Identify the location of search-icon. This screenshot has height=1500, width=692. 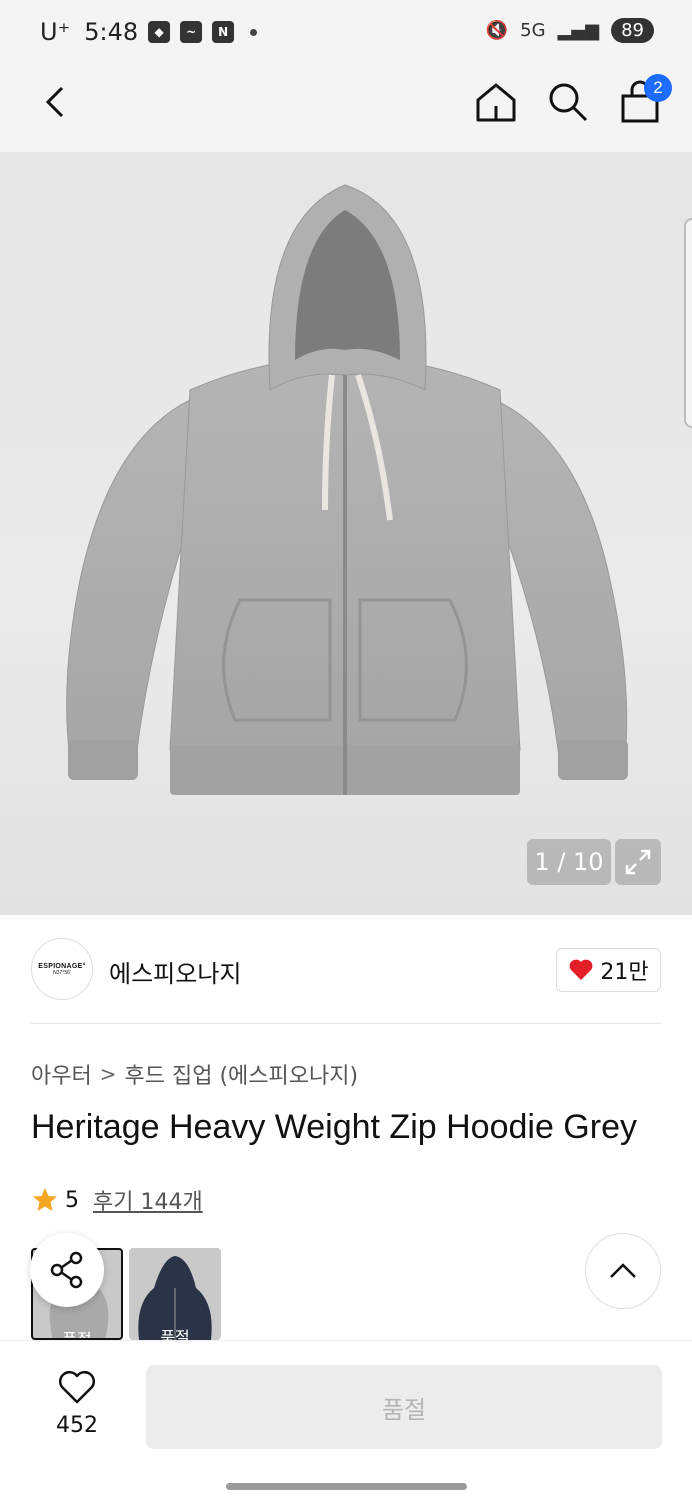
(568, 102).